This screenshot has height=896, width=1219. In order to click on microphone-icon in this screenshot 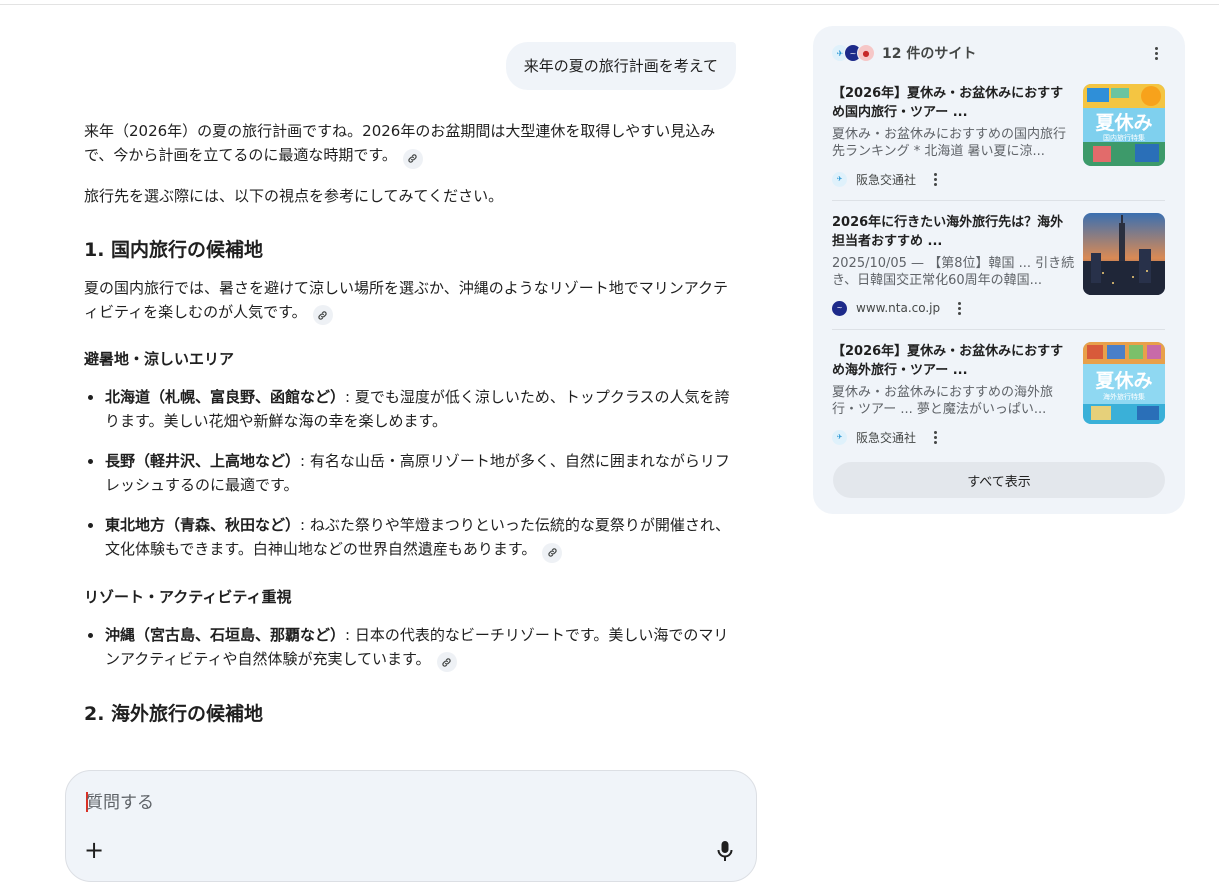, I will do `click(725, 851)`.